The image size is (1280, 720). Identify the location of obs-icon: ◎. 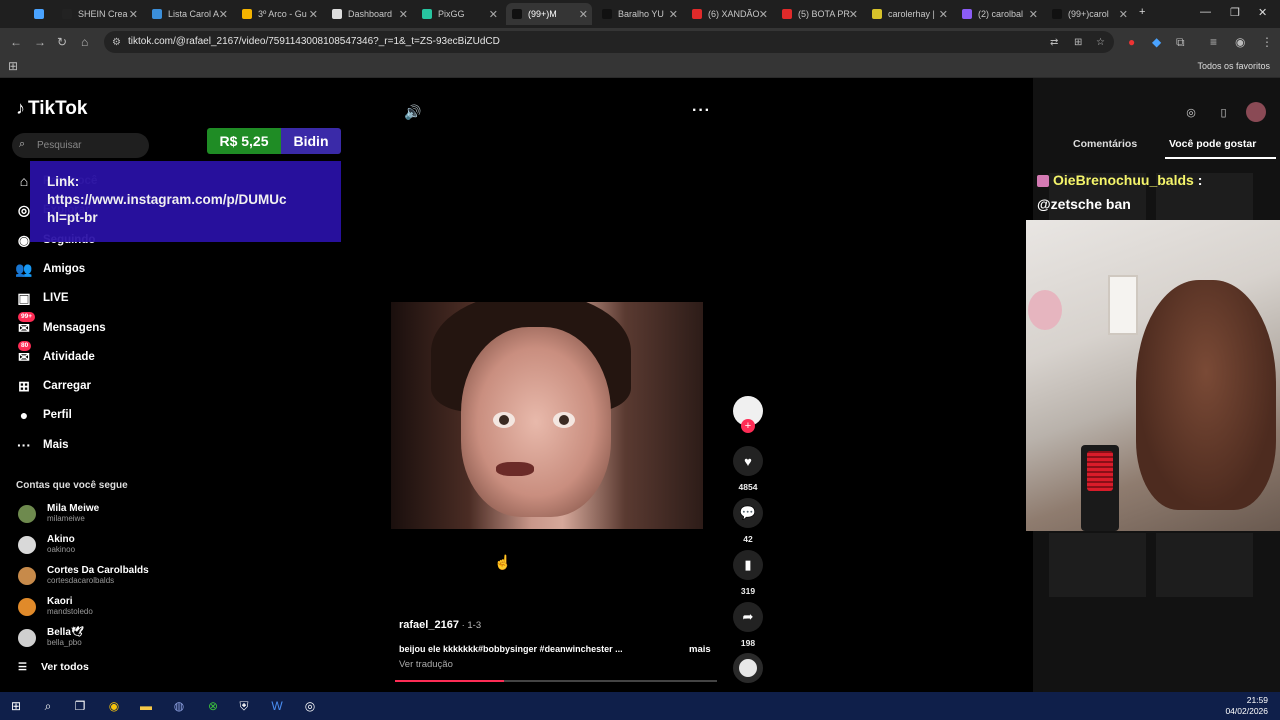
(310, 706).